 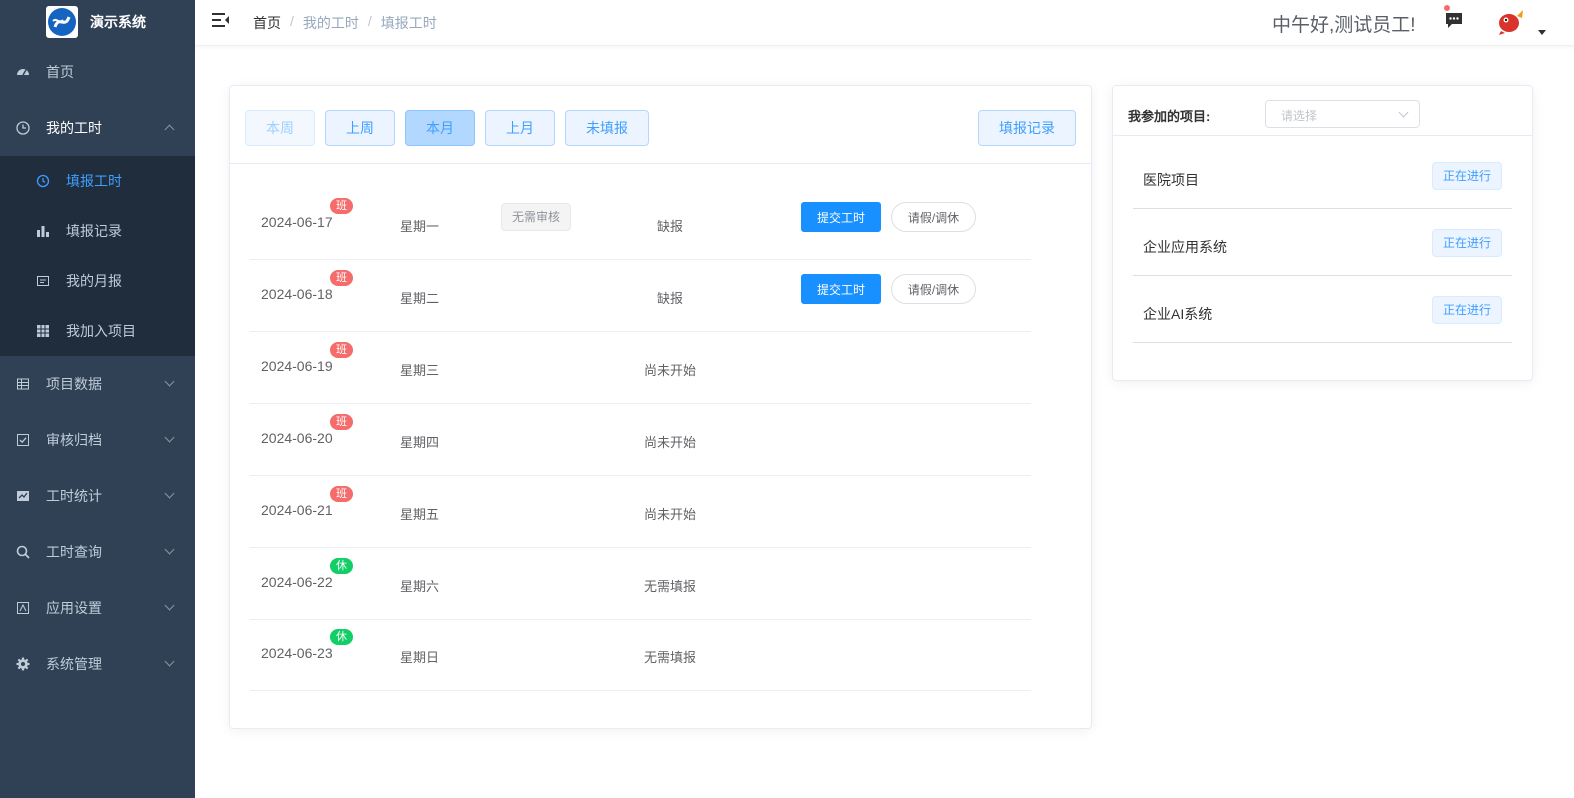 I want to click on gear-icon, so click(x=23, y=664).